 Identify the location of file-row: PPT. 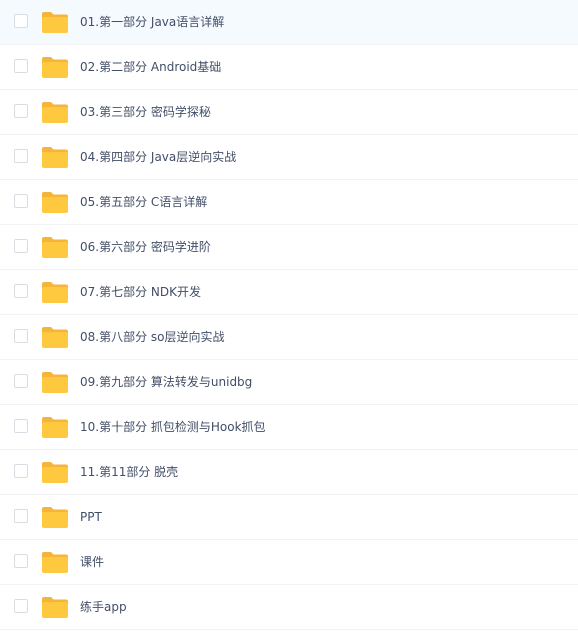
(289, 517).